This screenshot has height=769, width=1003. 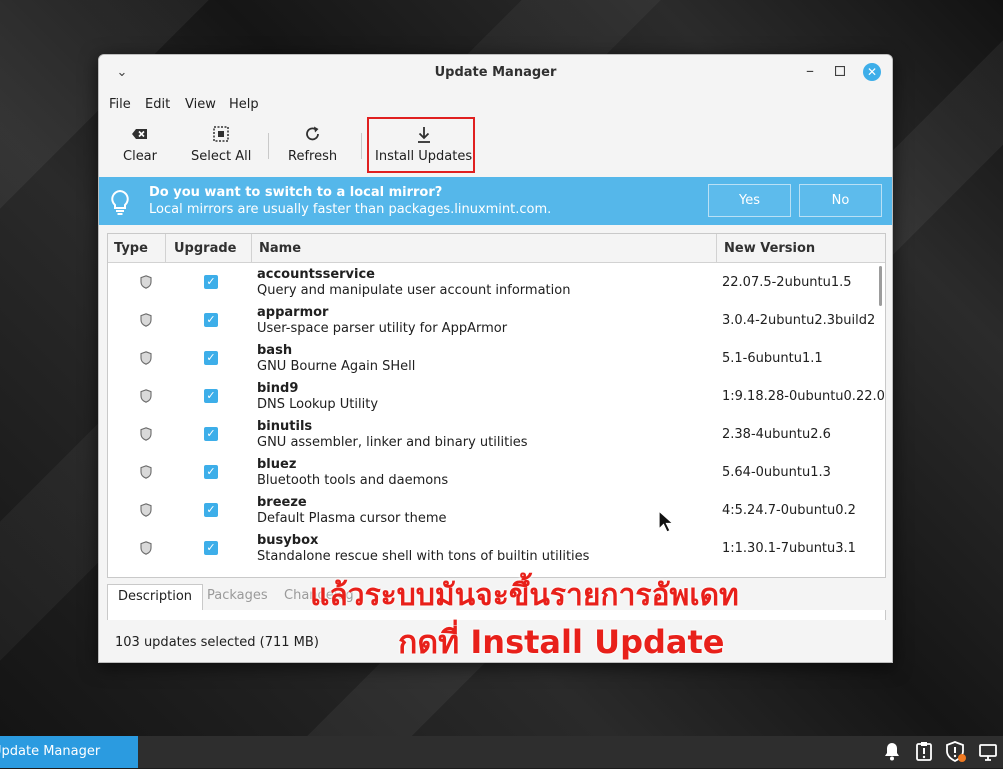 I want to click on clear-button: Clear, so click(x=140, y=144).